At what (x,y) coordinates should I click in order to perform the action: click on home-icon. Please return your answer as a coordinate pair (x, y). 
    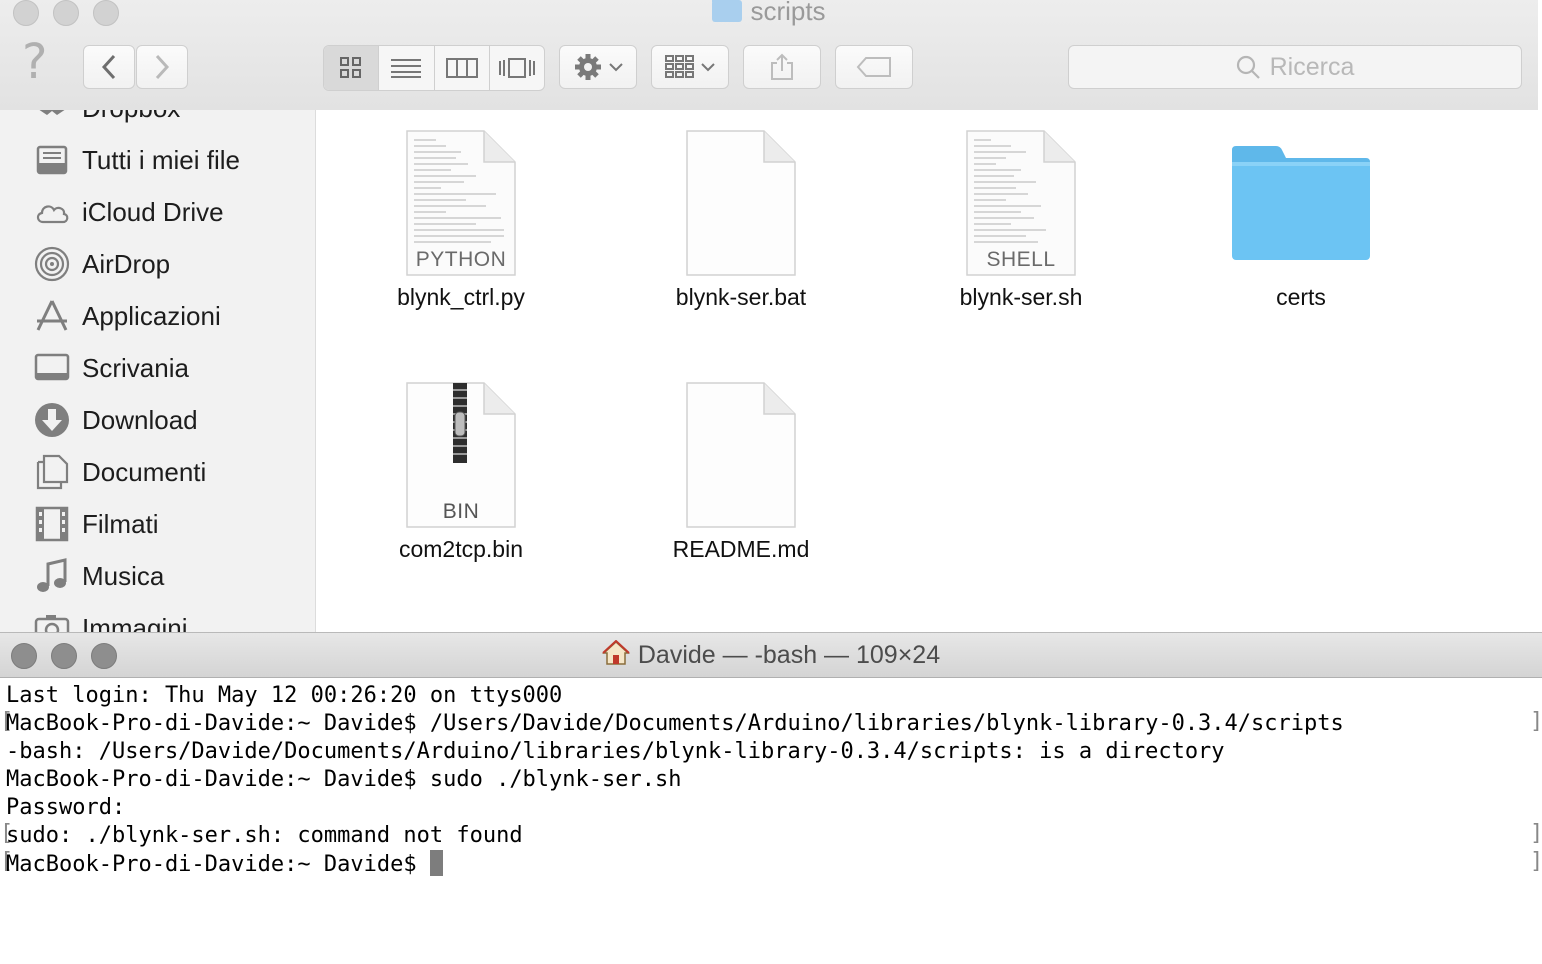
    Looking at the image, I should click on (615, 652).